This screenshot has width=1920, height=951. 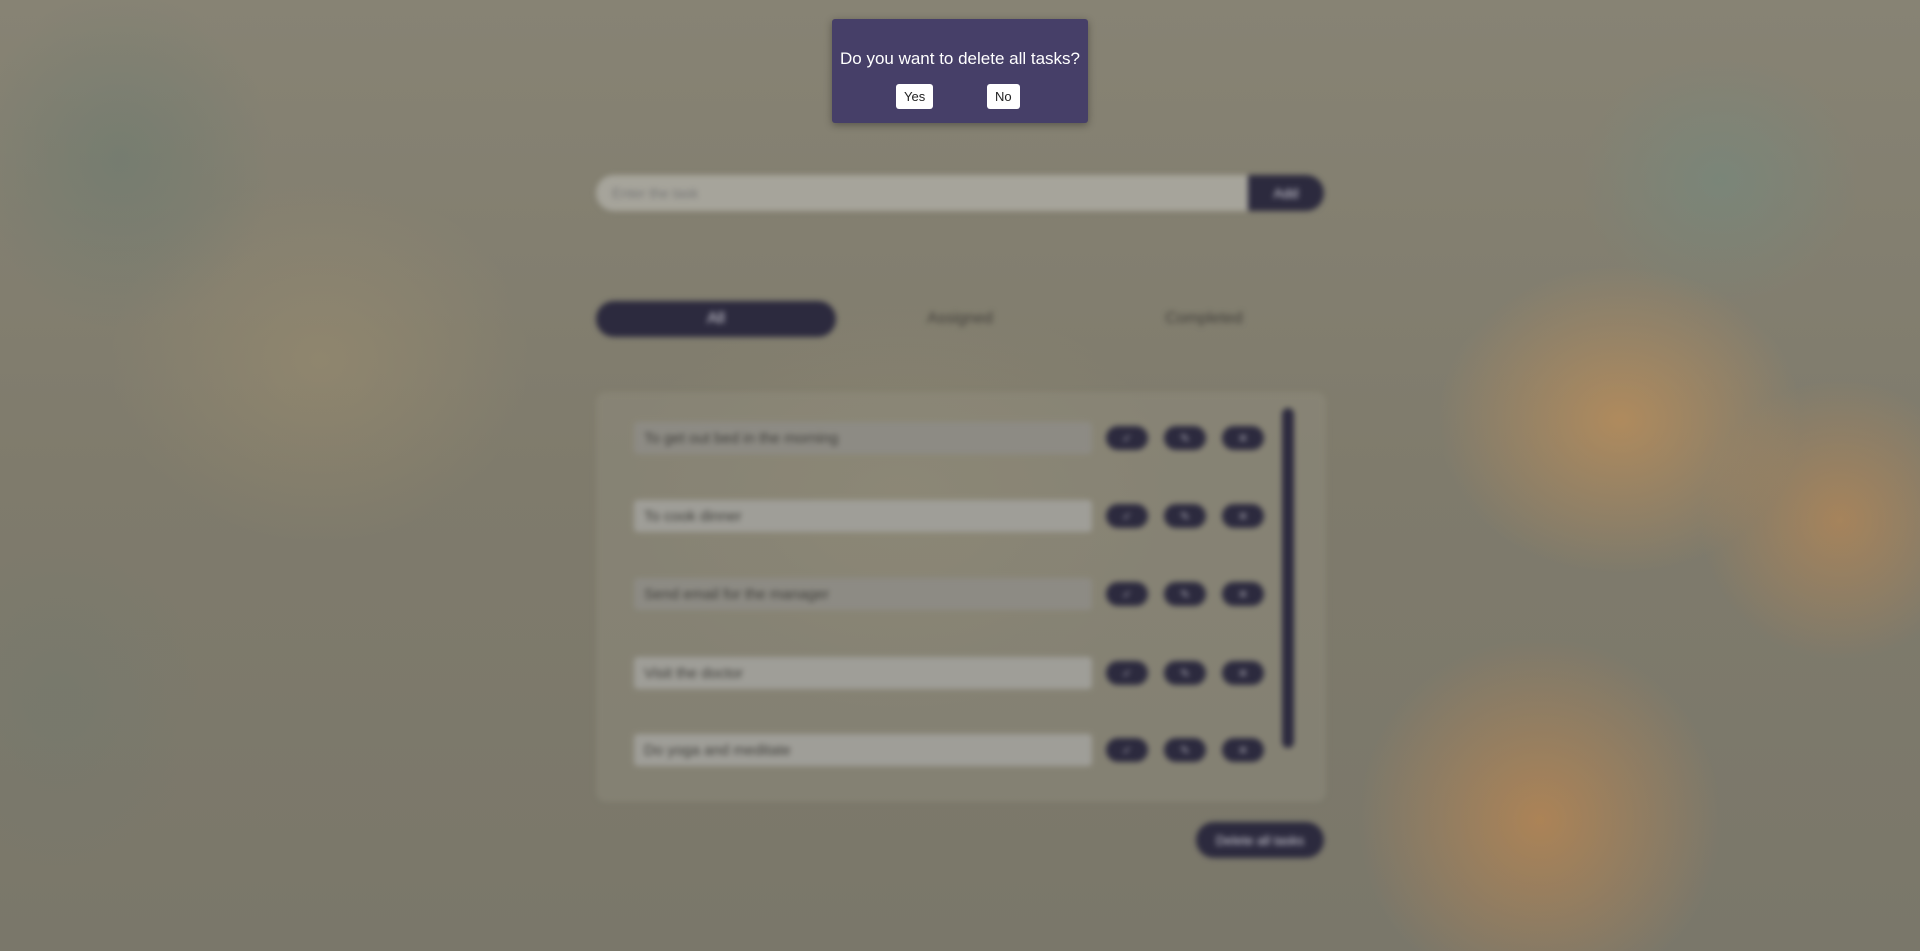 I want to click on task-text: Do yoga and meditate, so click(x=863, y=750).